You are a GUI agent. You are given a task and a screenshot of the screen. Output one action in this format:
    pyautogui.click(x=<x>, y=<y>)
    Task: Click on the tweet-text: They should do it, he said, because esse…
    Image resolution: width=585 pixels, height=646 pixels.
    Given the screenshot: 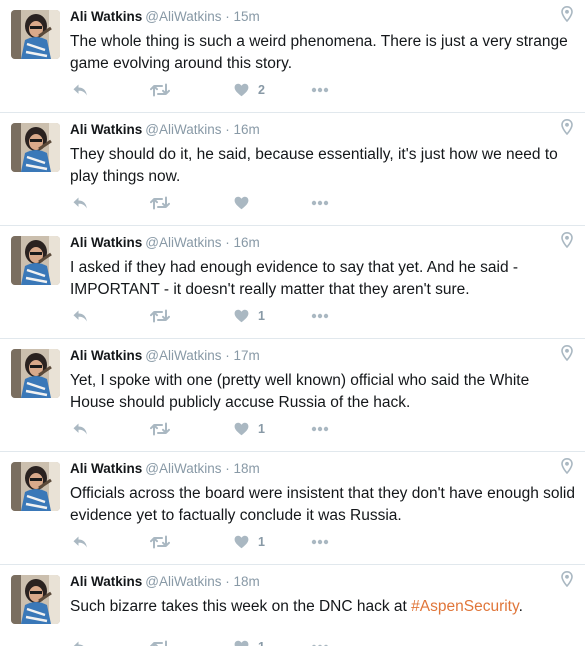 What is the action you would take?
    pyautogui.click(x=322, y=166)
    